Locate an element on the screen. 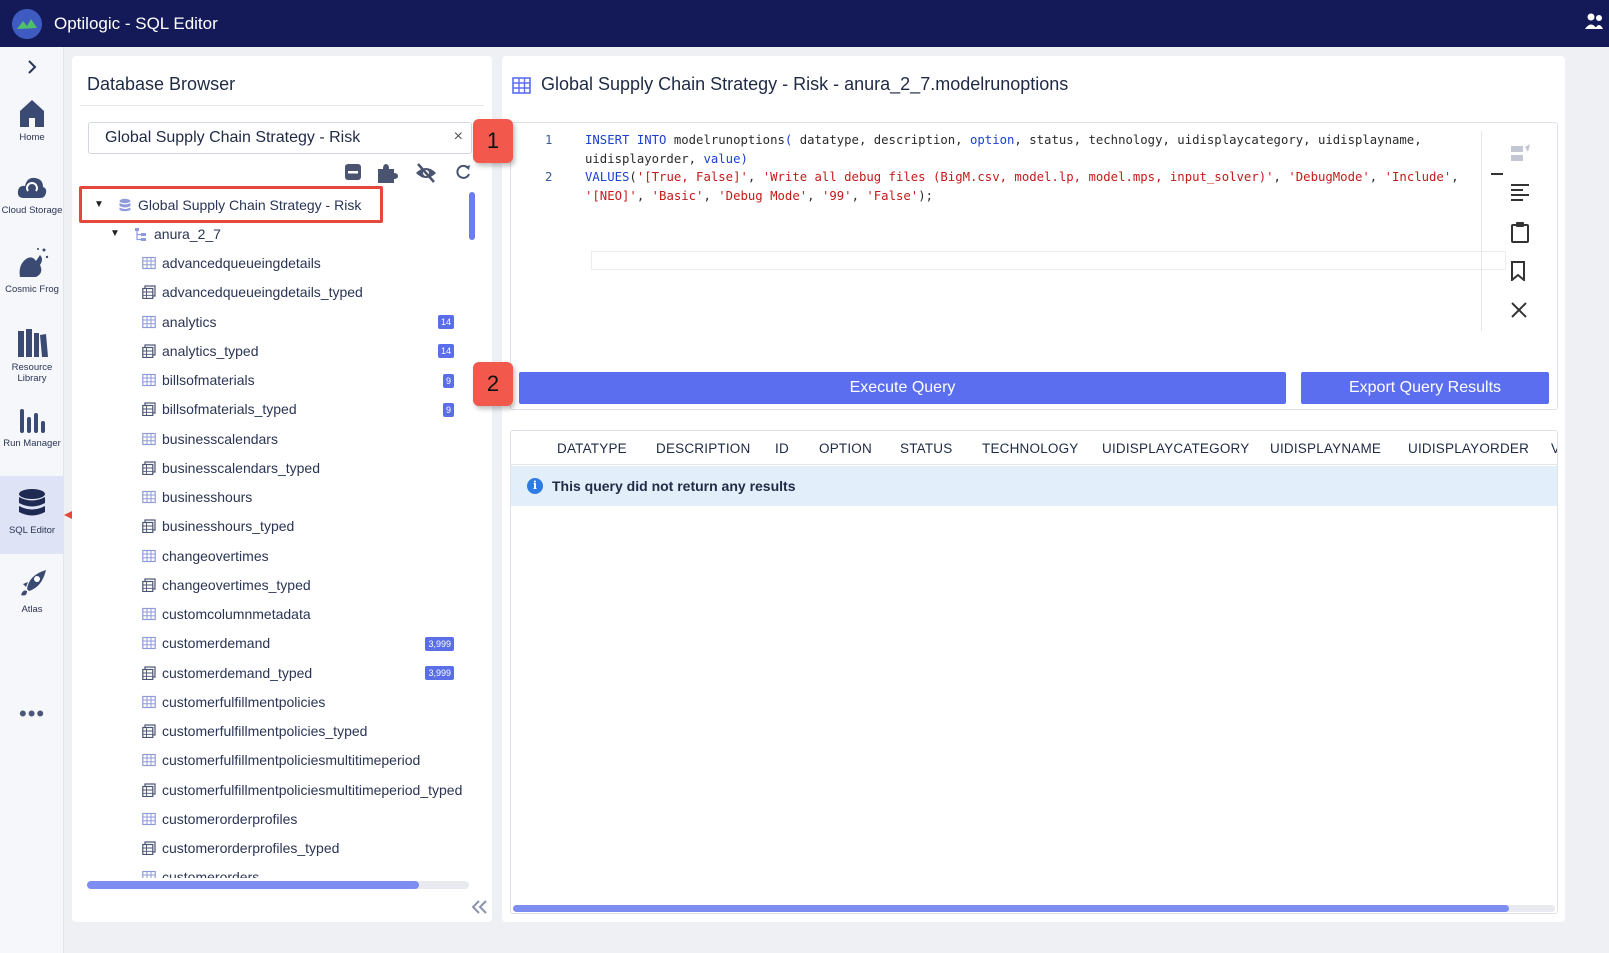 The image size is (1609, 953). tree-node-table: customerfulfillmentpolicies is located at coordinates (271, 701).